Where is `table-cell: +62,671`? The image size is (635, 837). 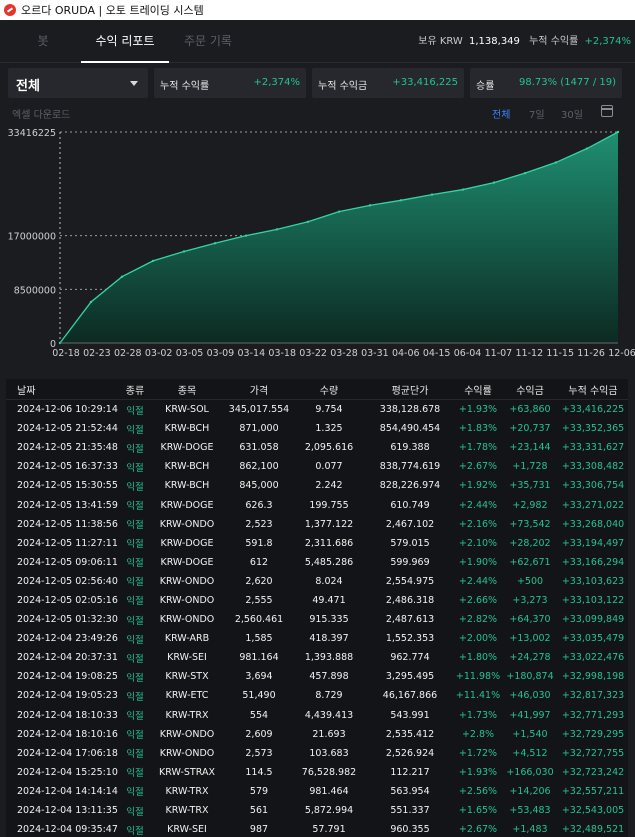 table-cell: +62,671 is located at coordinates (530, 562).